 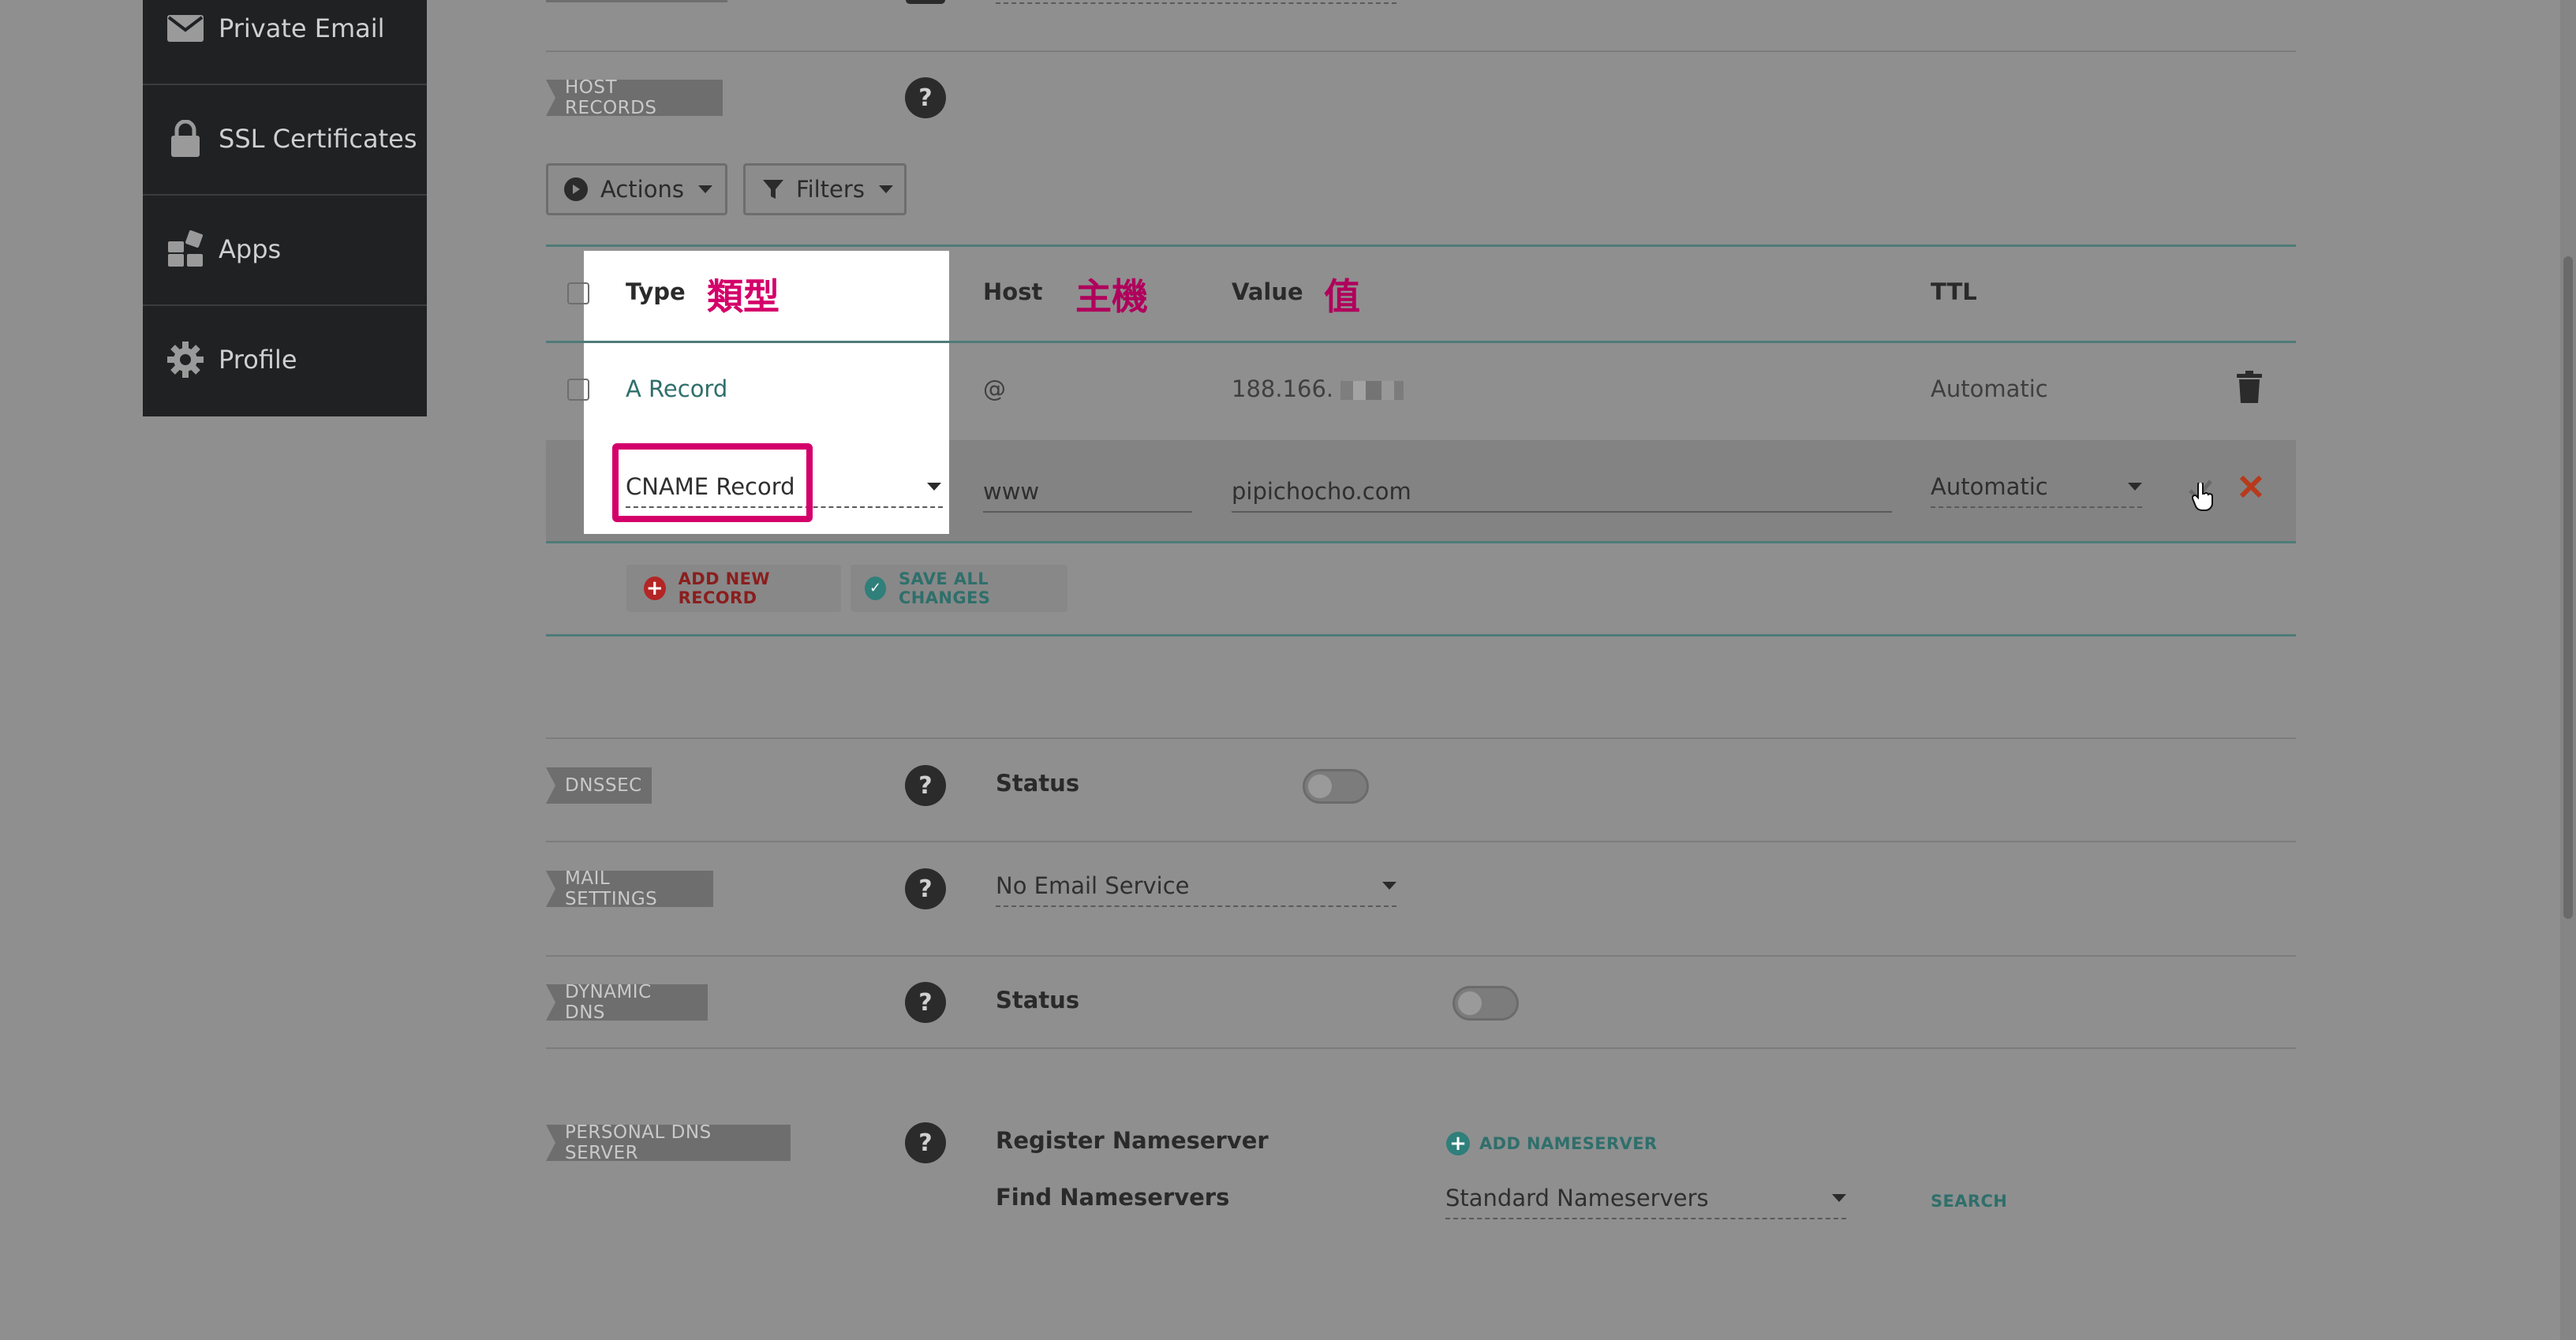 I want to click on row-type: A Record, so click(x=676, y=388).